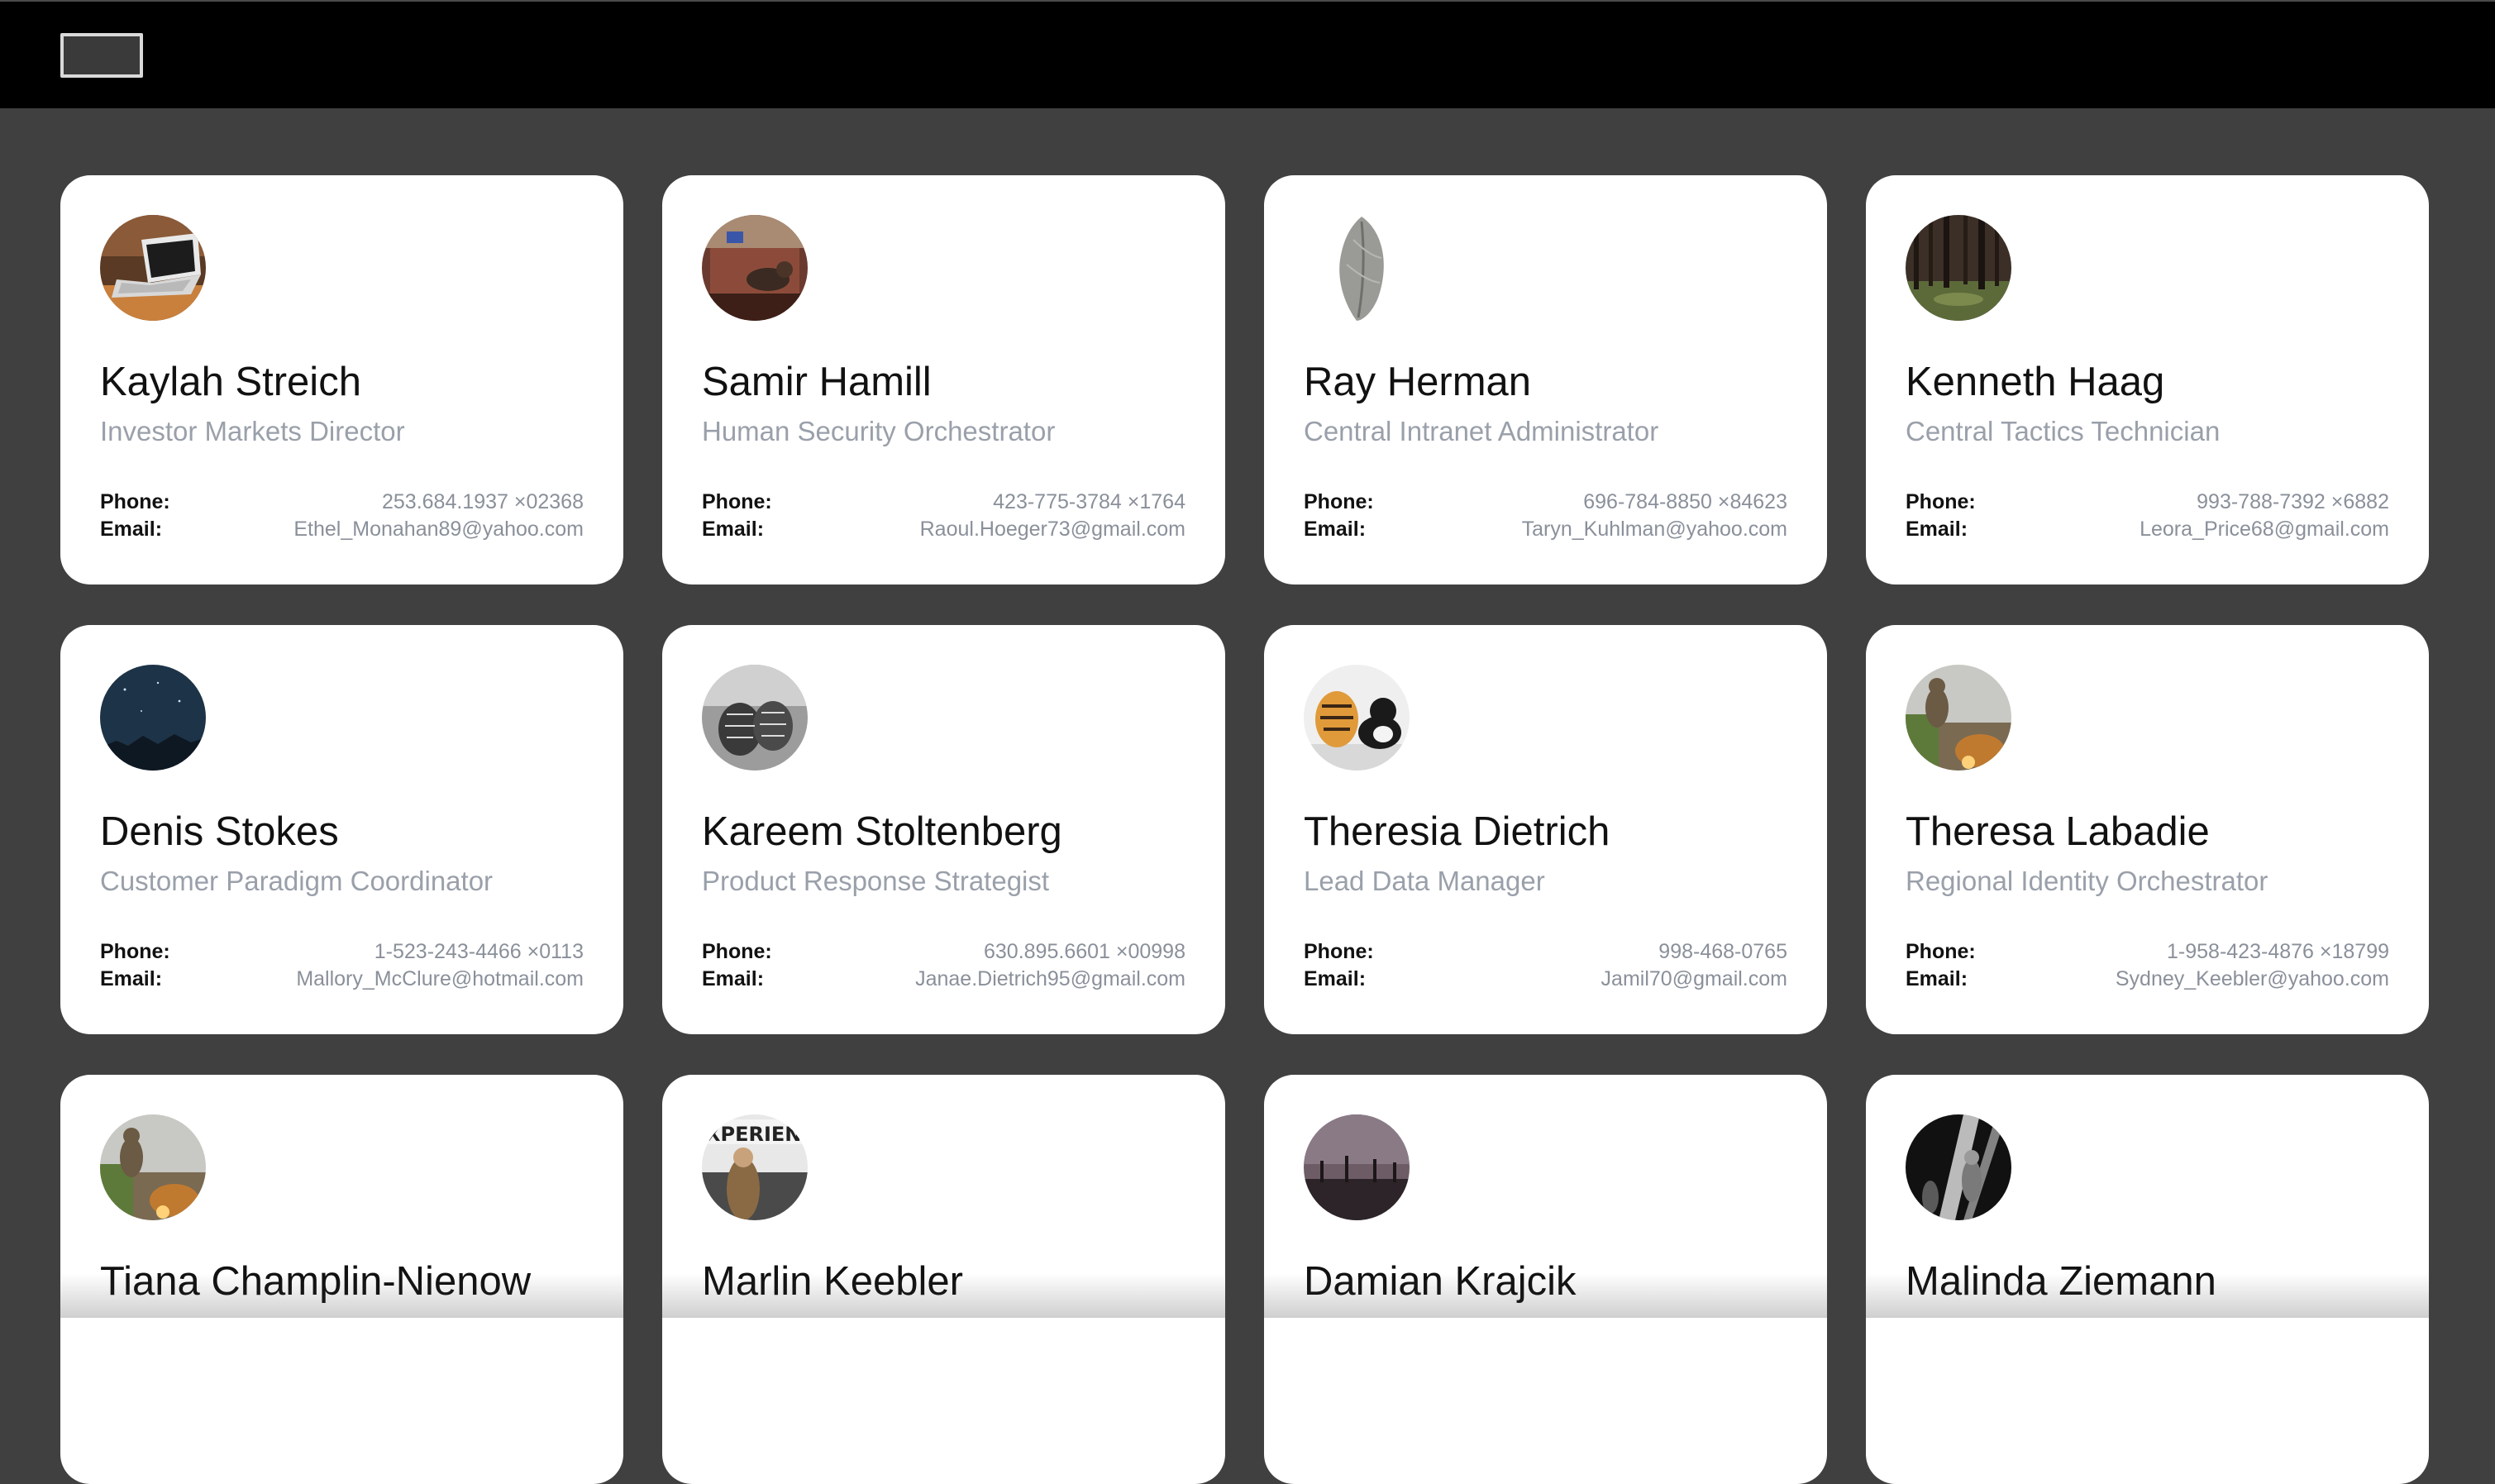  I want to click on contact-card: Tiana Champlin-Nienow, so click(341, 1279).